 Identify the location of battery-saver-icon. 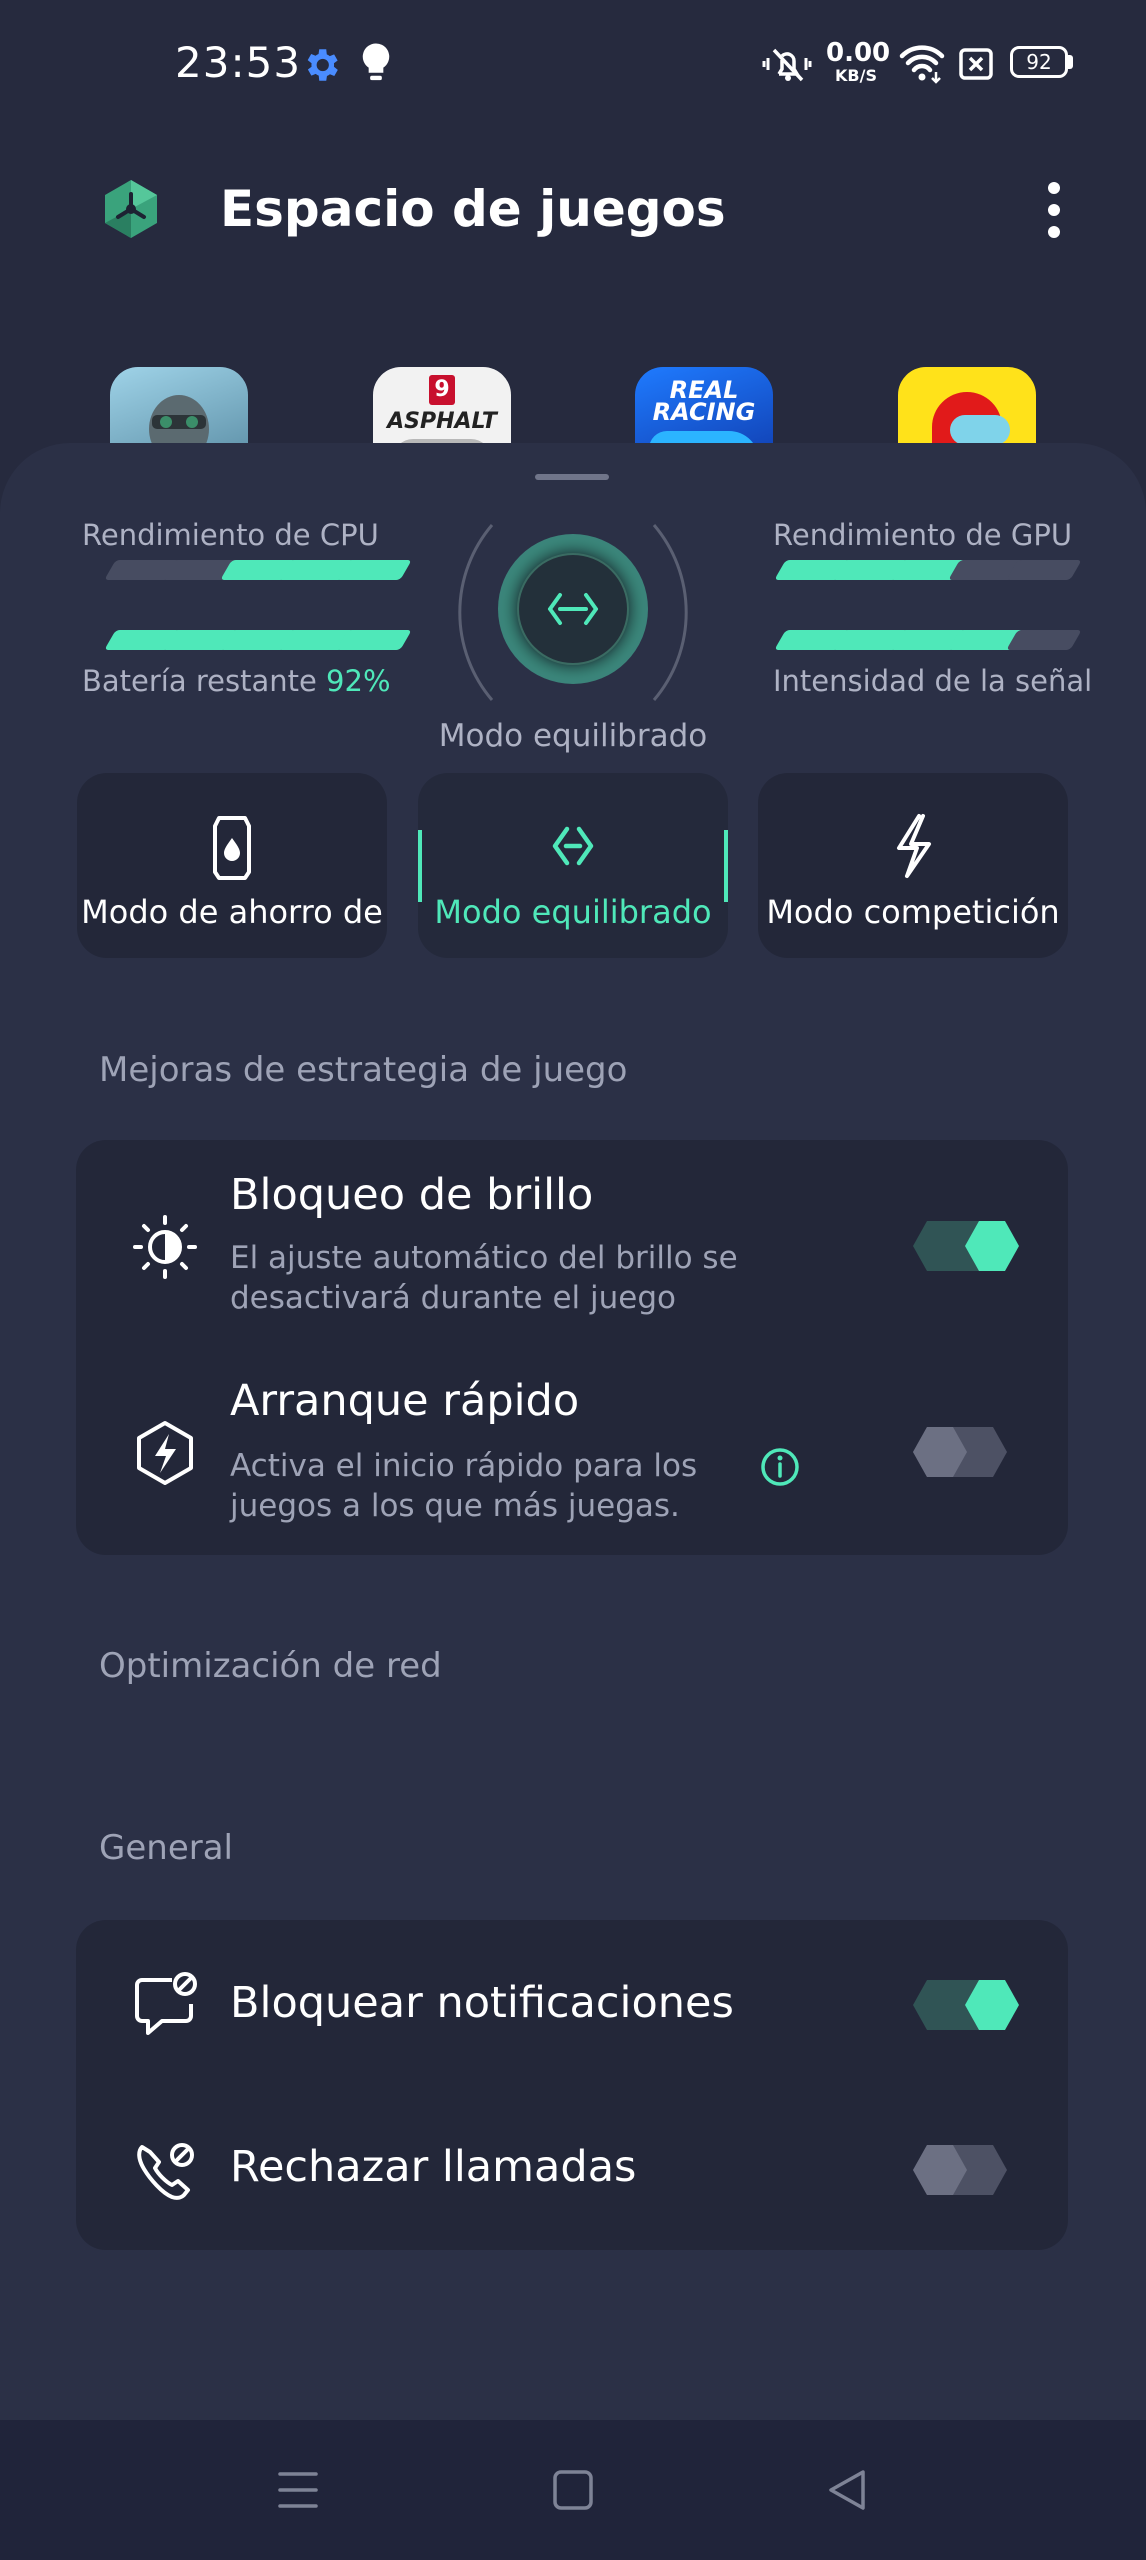
(232, 848).